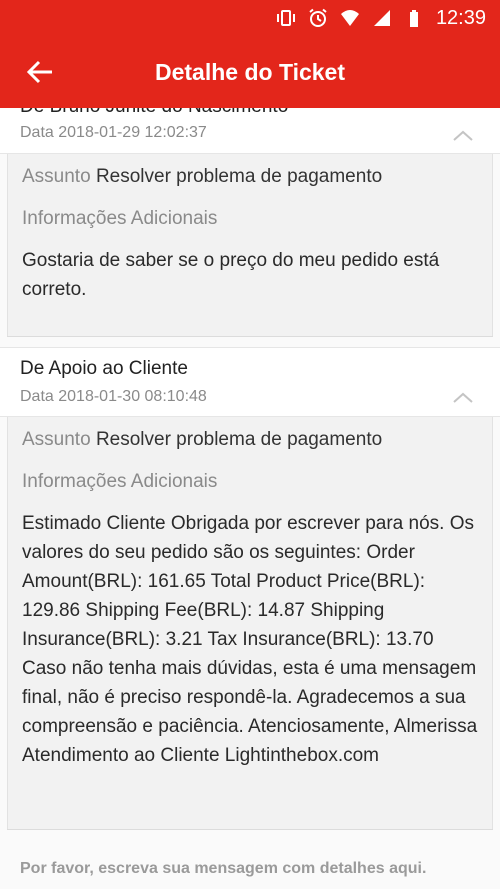 This screenshot has height=889, width=500. Describe the element at coordinates (250, 18) in the screenshot. I see `status-bar: 12:39` at that location.